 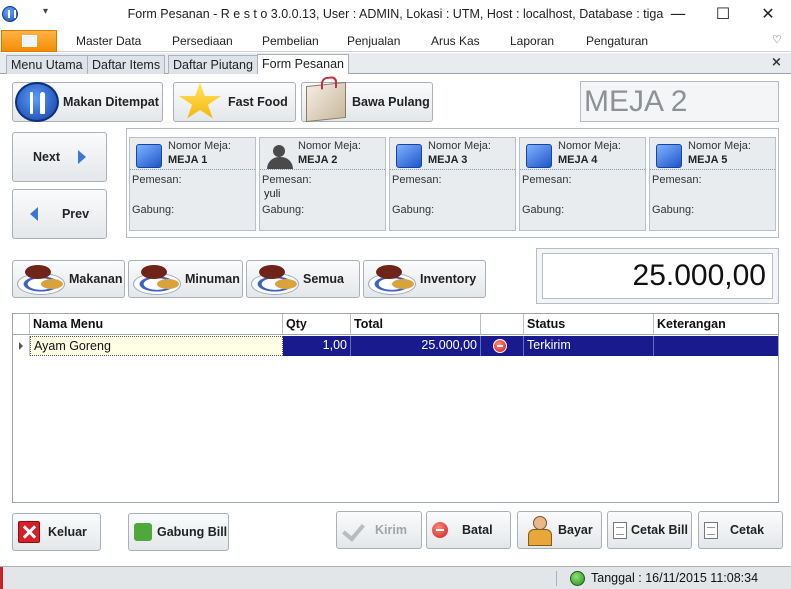 What do you see at coordinates (21, 346) in the screenshot?
I see `row-selector-icon` at bounding box center [21, 346].